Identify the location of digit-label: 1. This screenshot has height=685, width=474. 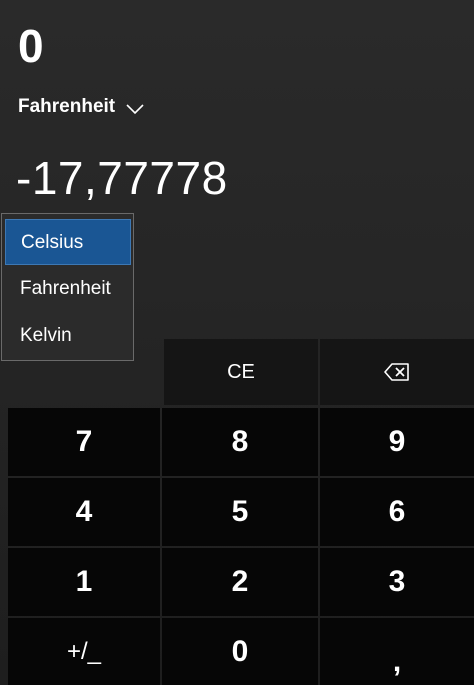
(84, 581).